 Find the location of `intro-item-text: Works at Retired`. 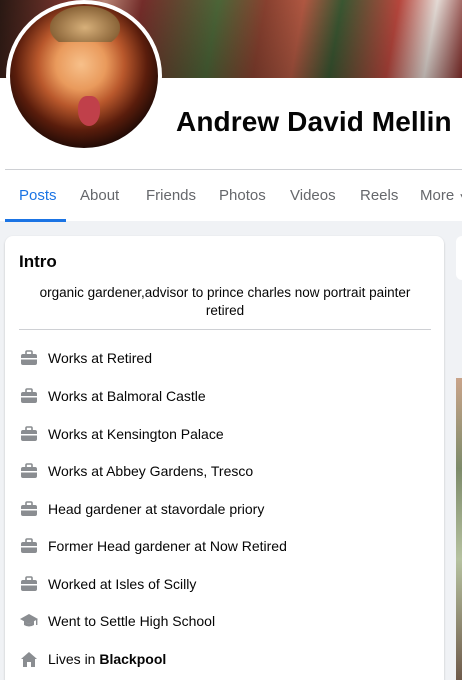

intro-item-text: Works at Retired is located at coordinates (100, 358).